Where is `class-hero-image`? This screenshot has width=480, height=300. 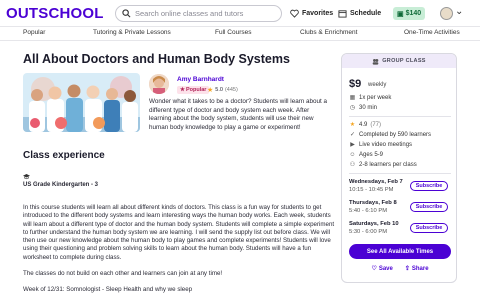
class-hero-image is located at coordinates (81, 102).